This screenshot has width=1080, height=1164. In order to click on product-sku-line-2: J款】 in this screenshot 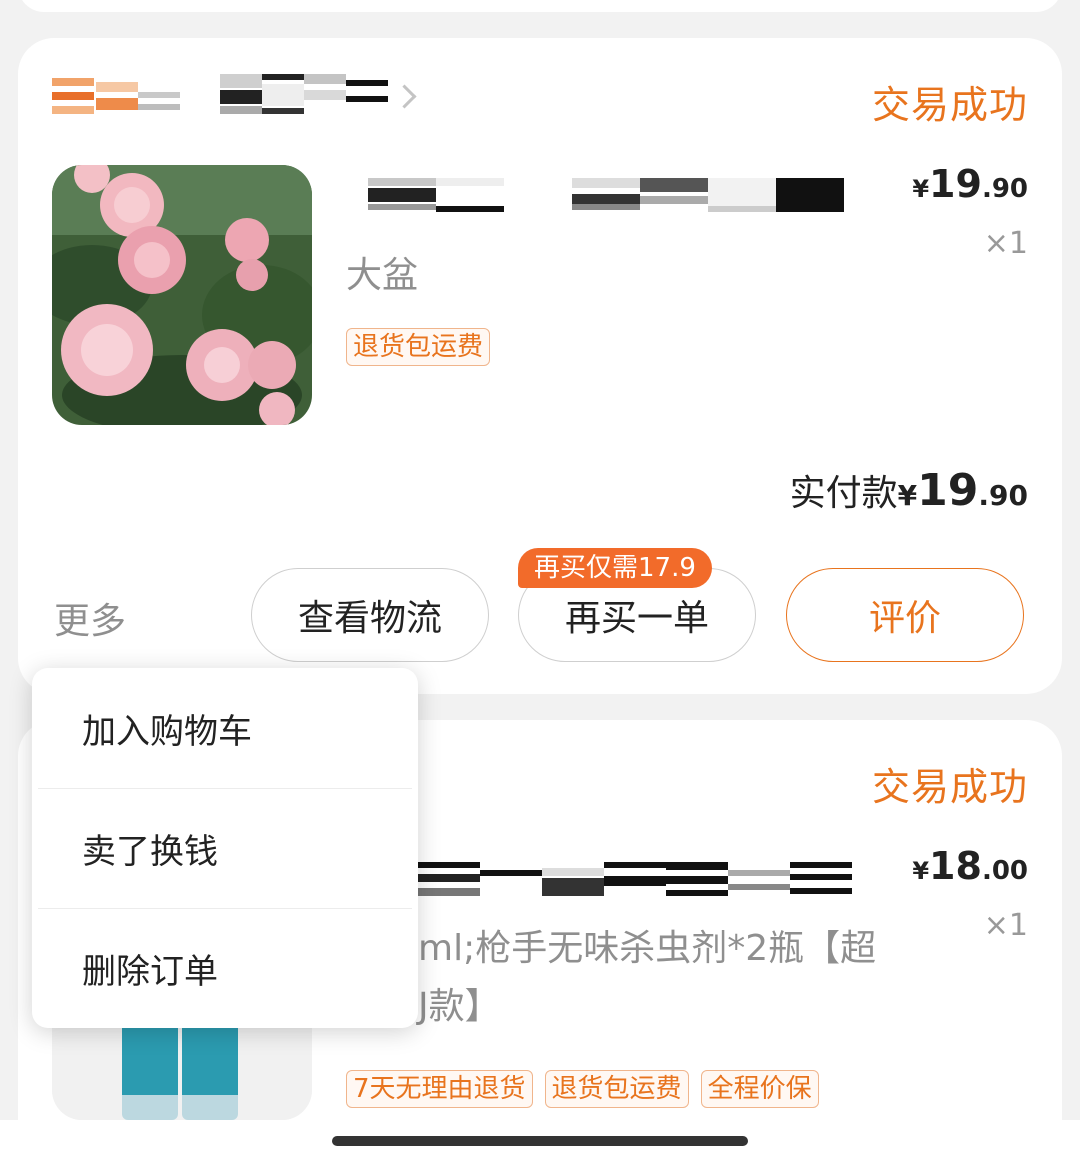, I will do `click(459, 1006)`.